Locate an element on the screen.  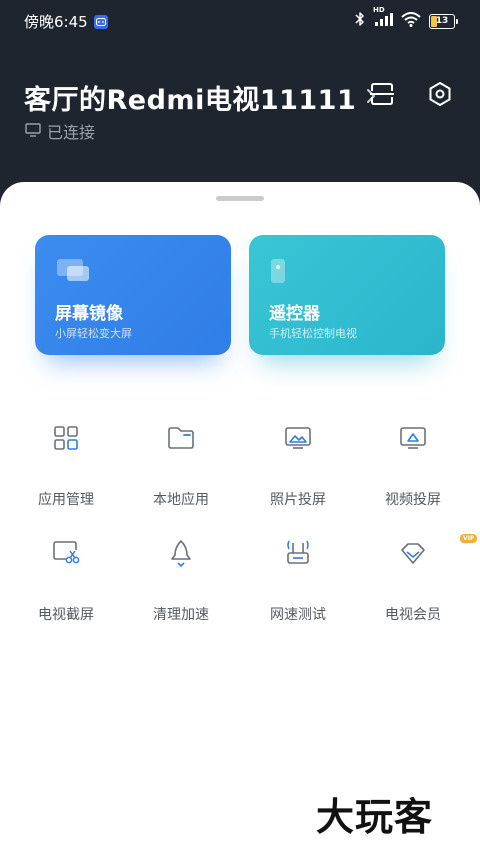
settings-hexagon-icon is located at coordinates (440, 96).